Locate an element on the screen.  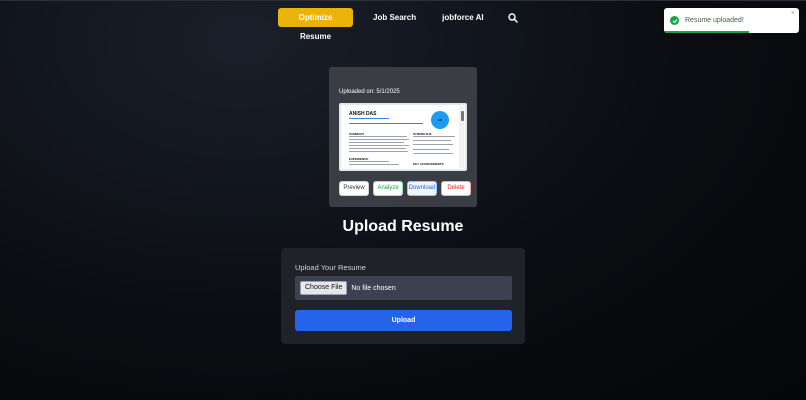
check-circle-icon is located at coordinates (674, 20).